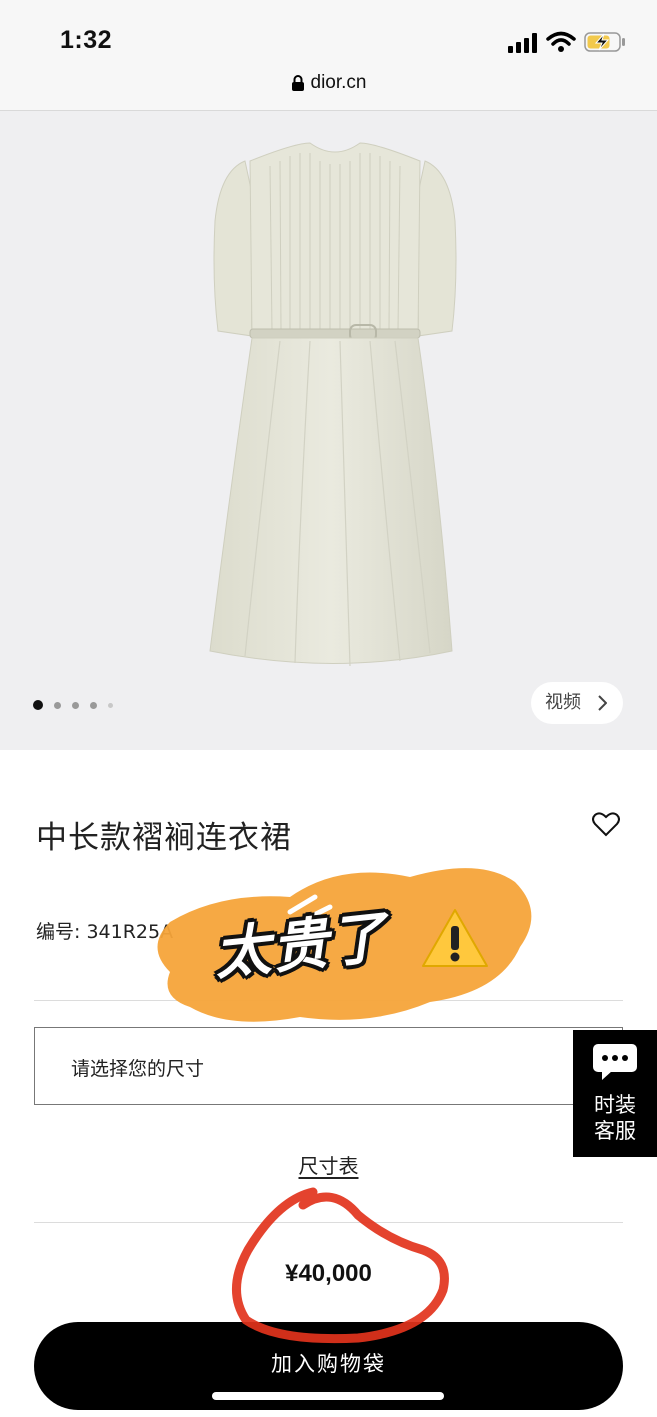 The image size is (657, 1417). I want to click on chevron-right-icon, so click(602, 703).